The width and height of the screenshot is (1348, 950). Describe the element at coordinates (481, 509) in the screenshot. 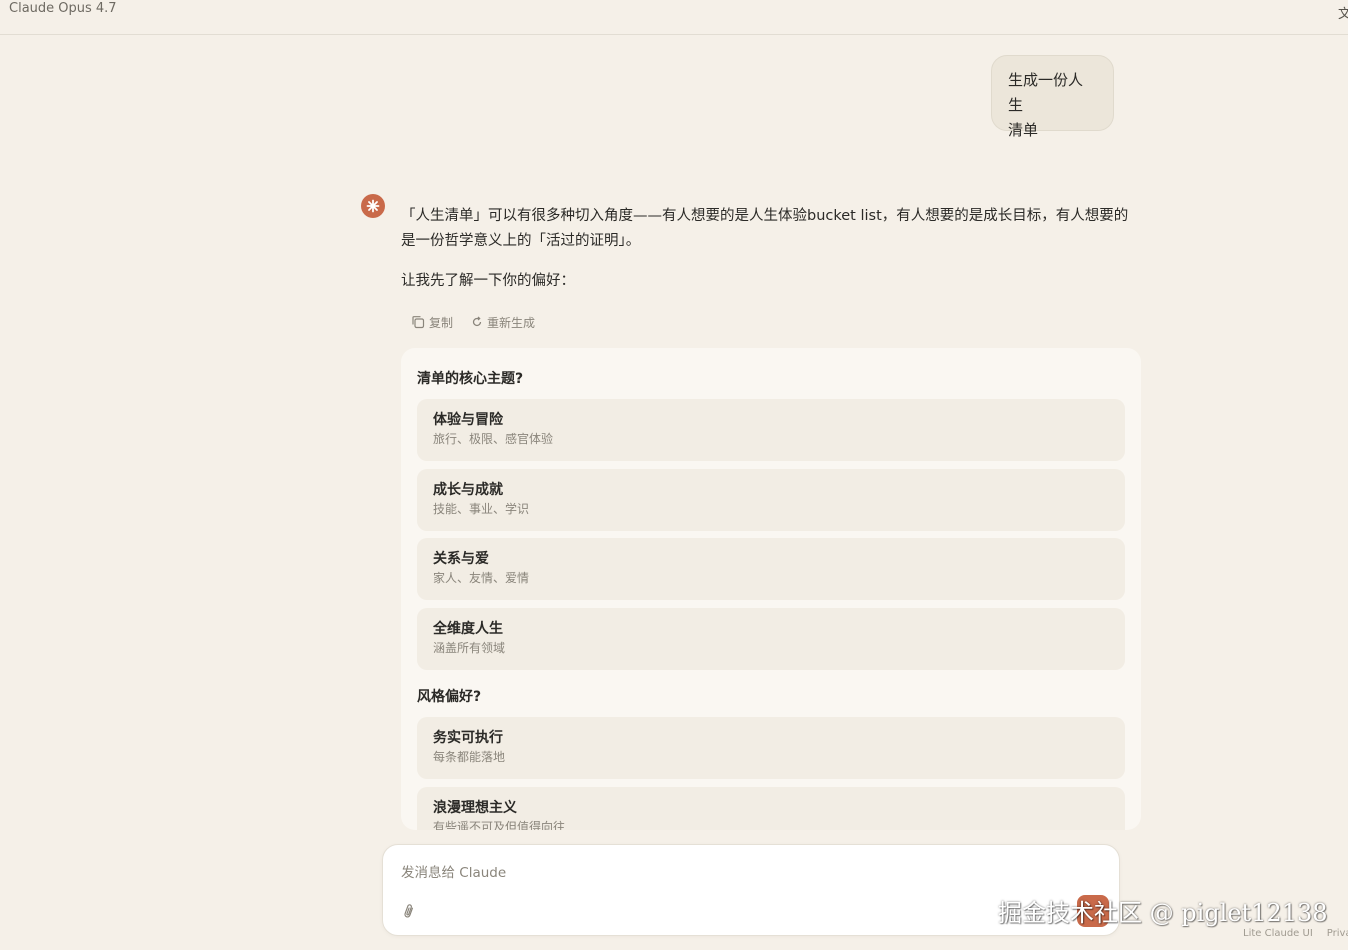

I see `option-subtitle: 技能、事业、学识` at that location.